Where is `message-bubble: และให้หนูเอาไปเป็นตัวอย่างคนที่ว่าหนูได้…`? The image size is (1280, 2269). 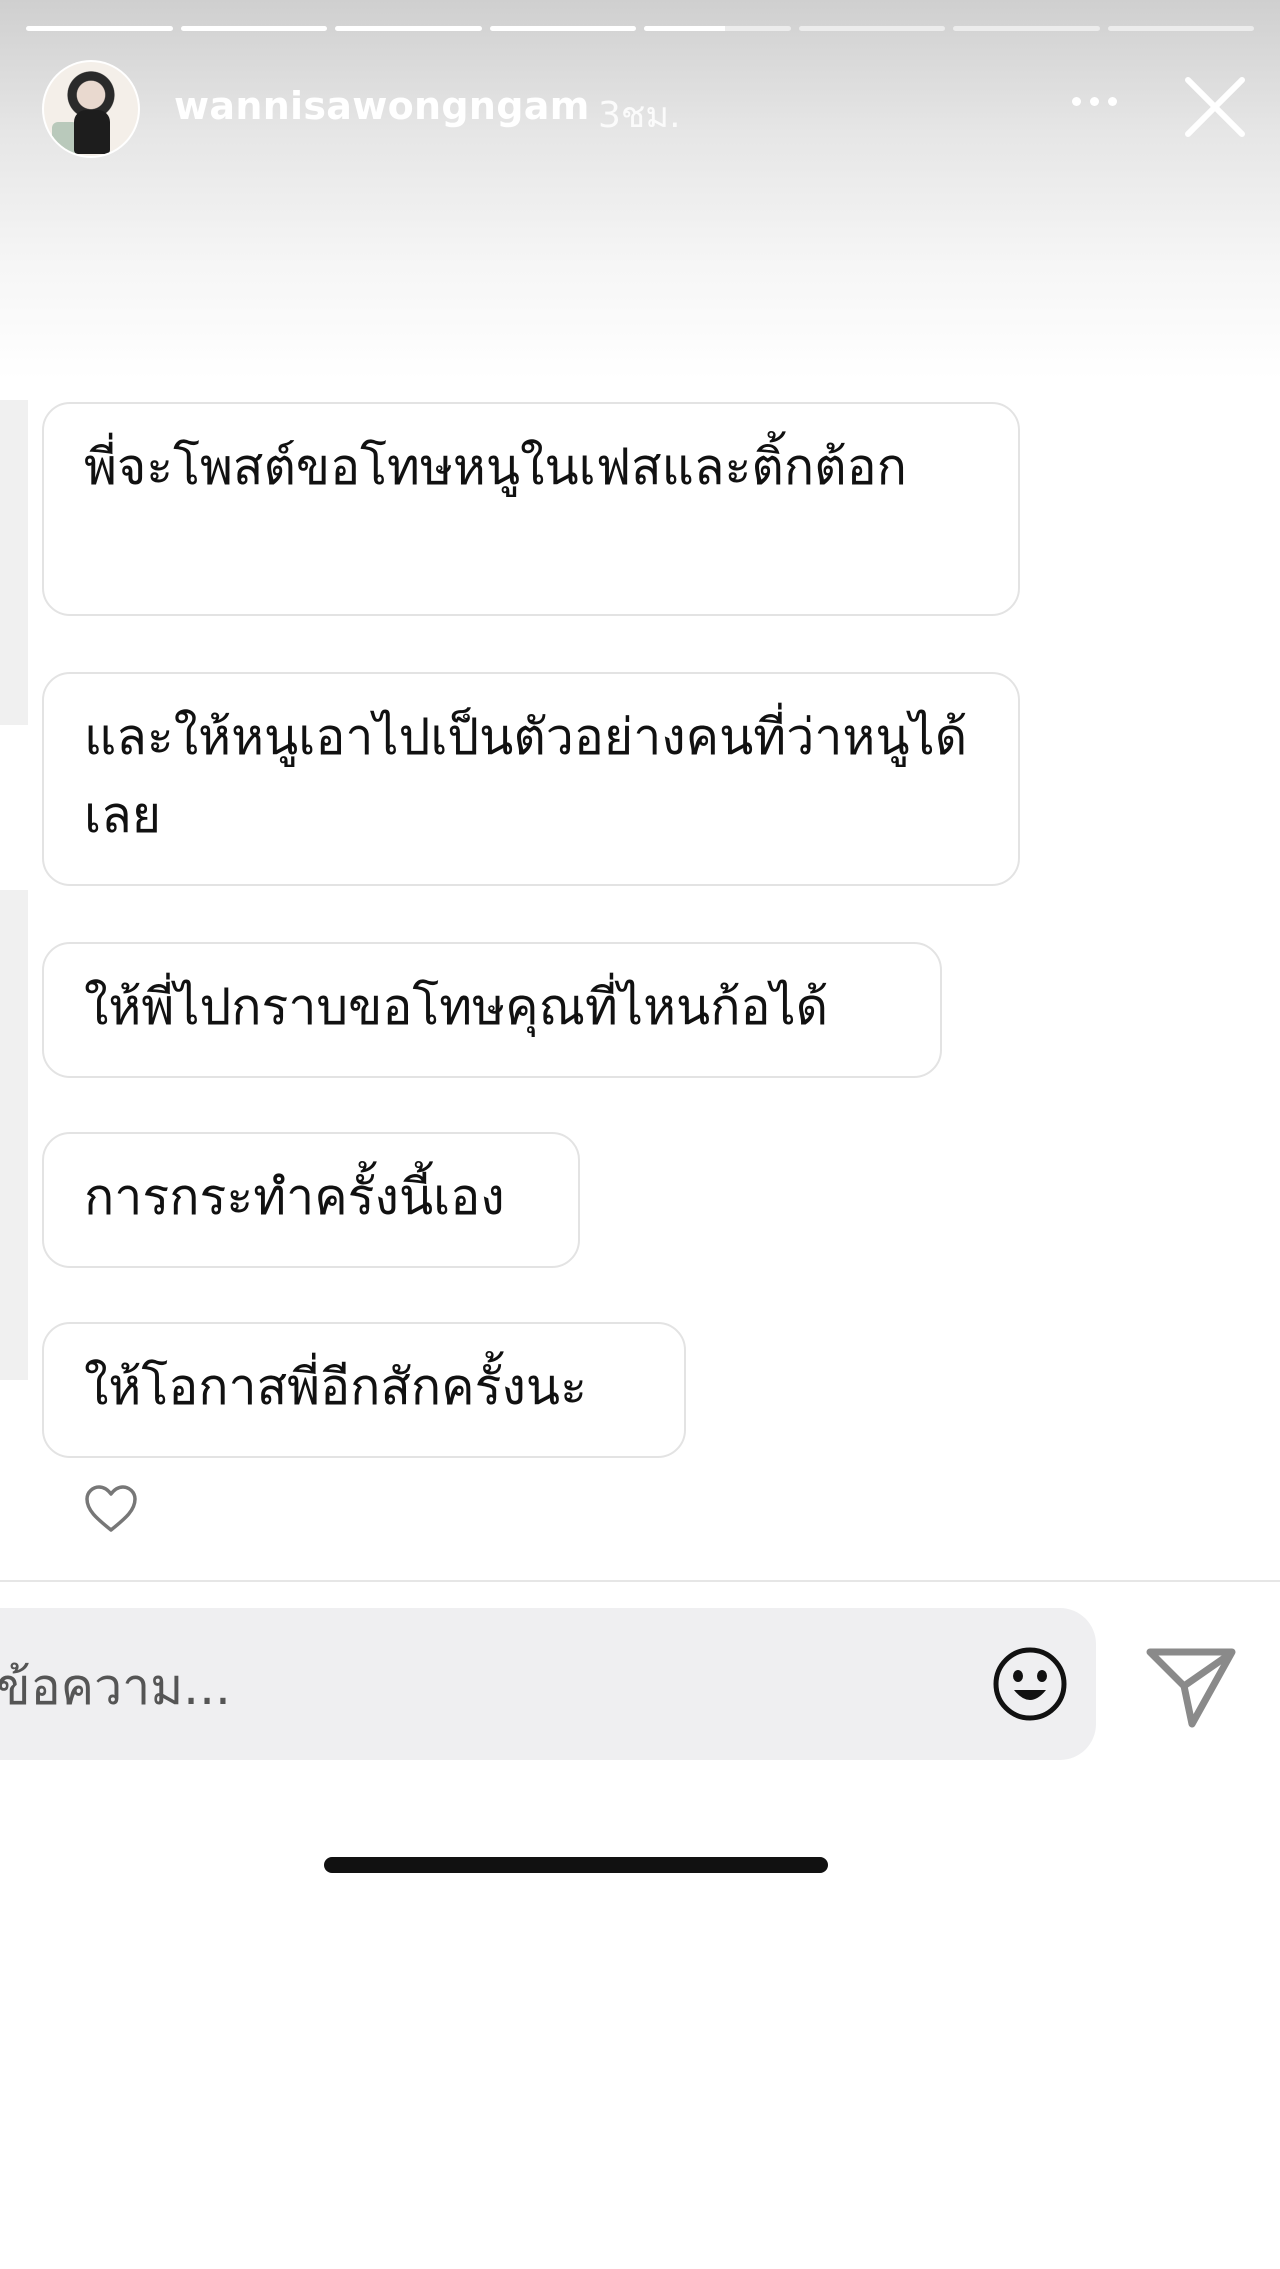
message-bubble: และให้หนูเอาไปเป็นตัวอย่างคนที่ว่าหนูได้… is located at coordinates (531, 779).